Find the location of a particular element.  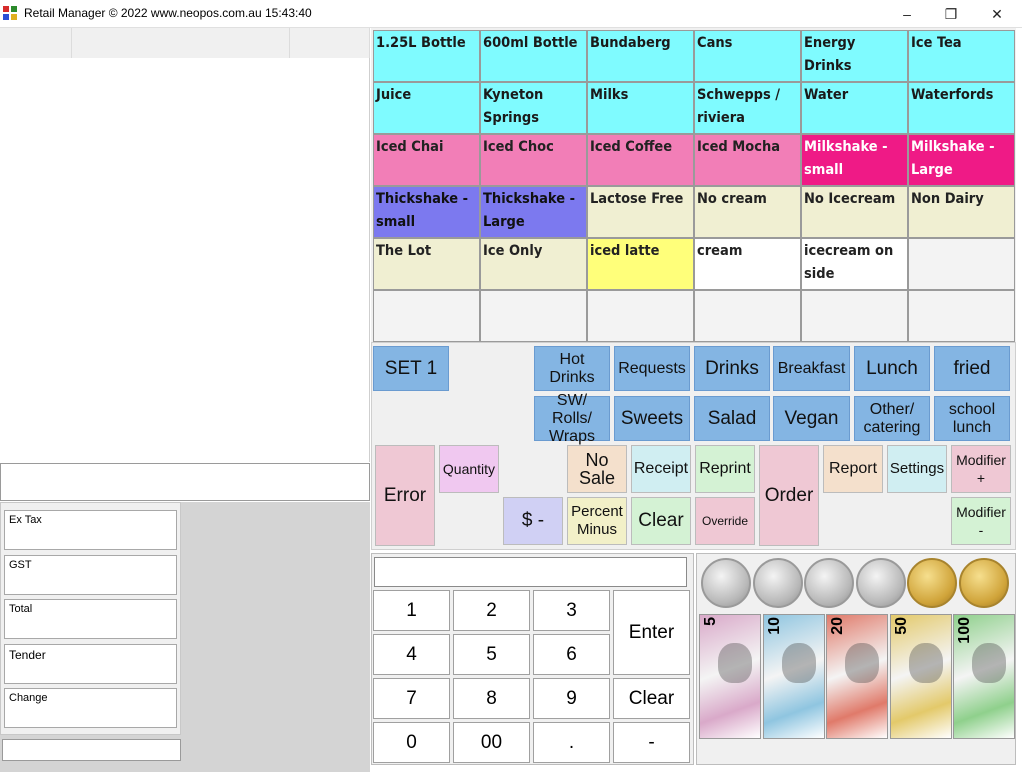

note-5-button: 5 is located at coordinates (730, 676).